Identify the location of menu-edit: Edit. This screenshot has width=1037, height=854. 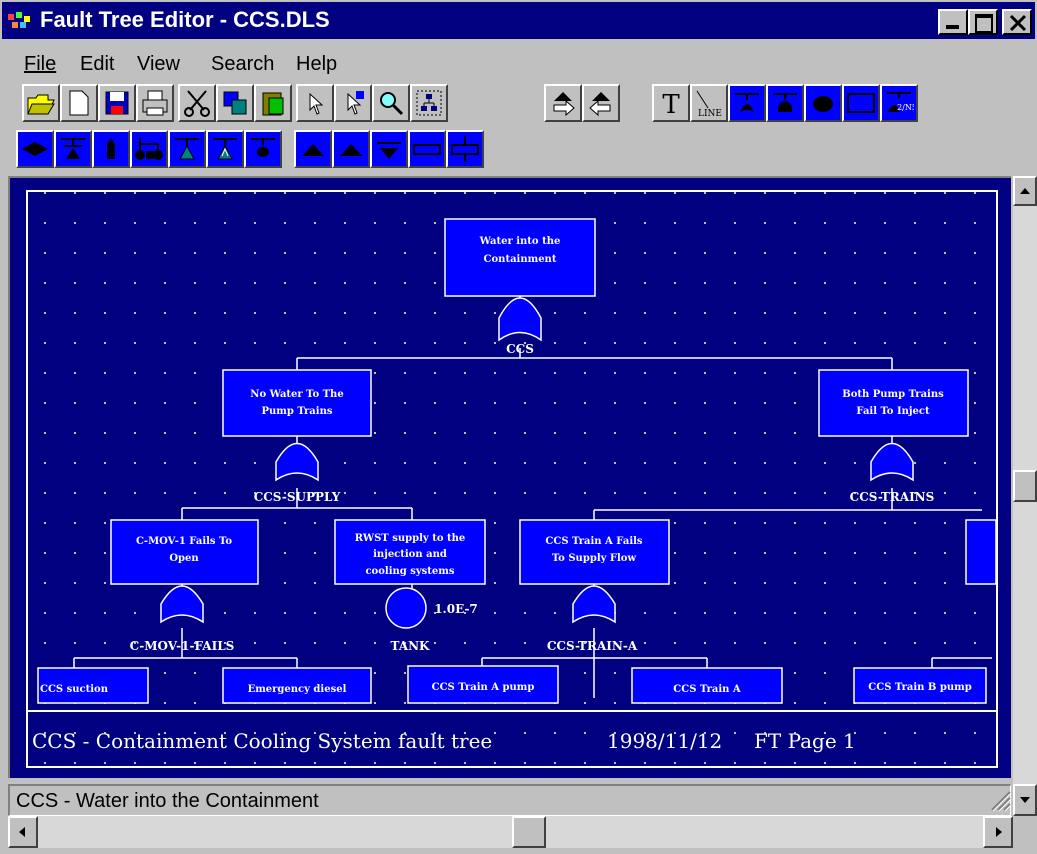
(97, 64).